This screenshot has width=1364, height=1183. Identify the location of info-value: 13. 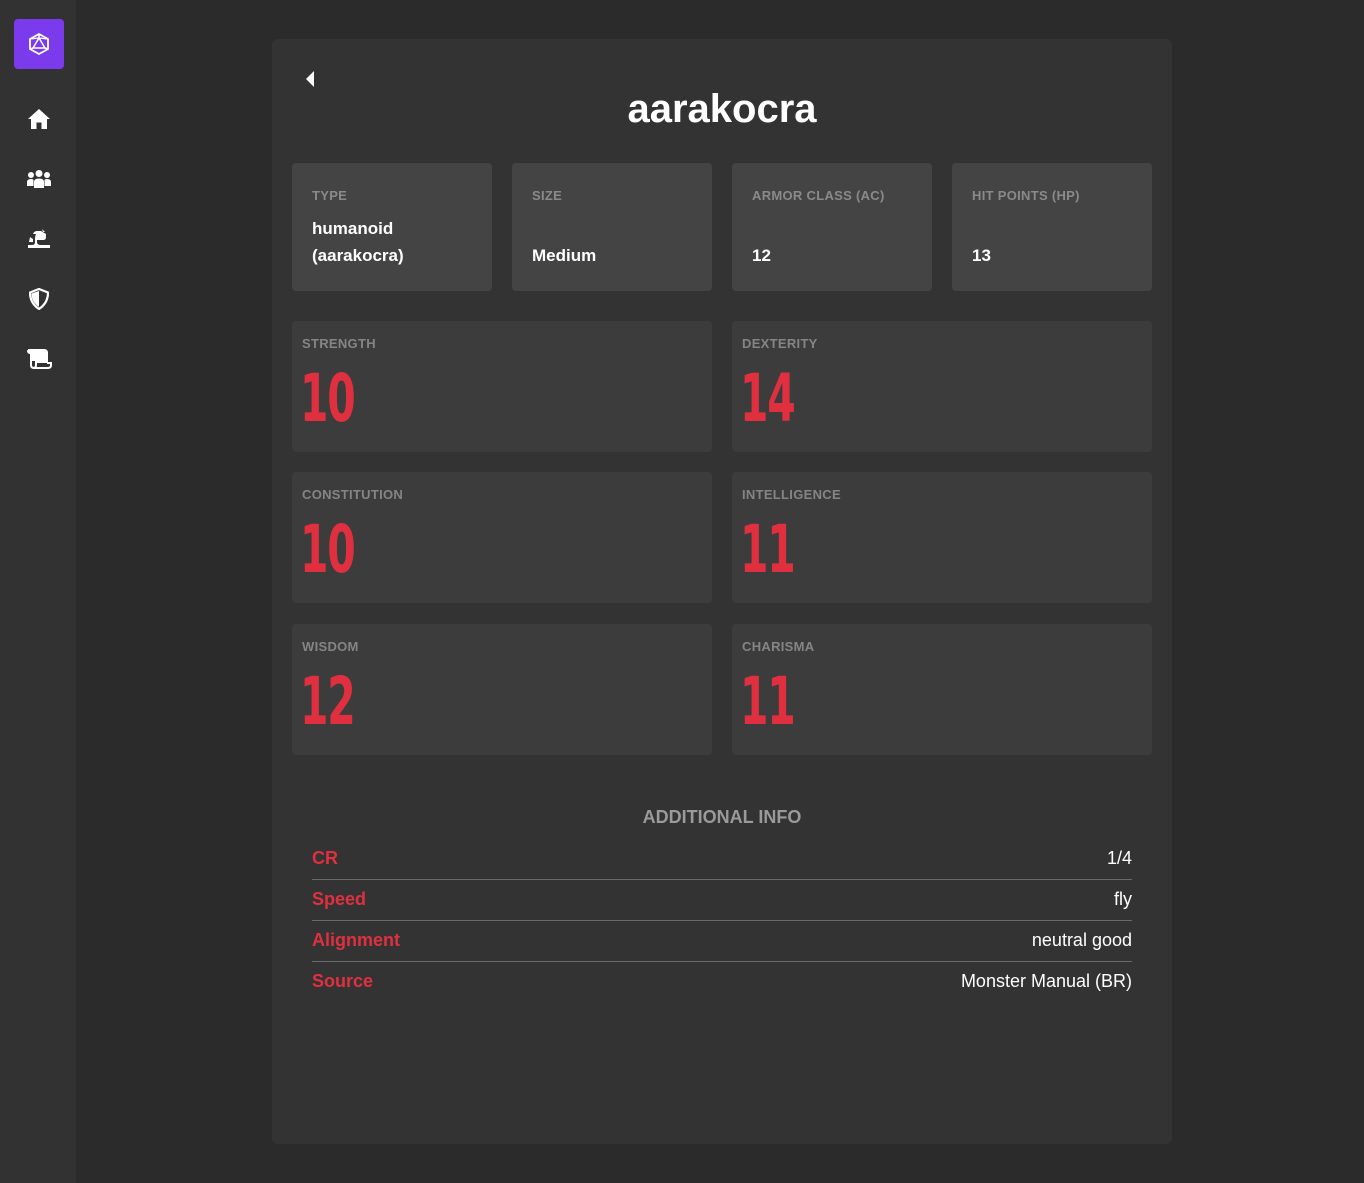
(981, 255).